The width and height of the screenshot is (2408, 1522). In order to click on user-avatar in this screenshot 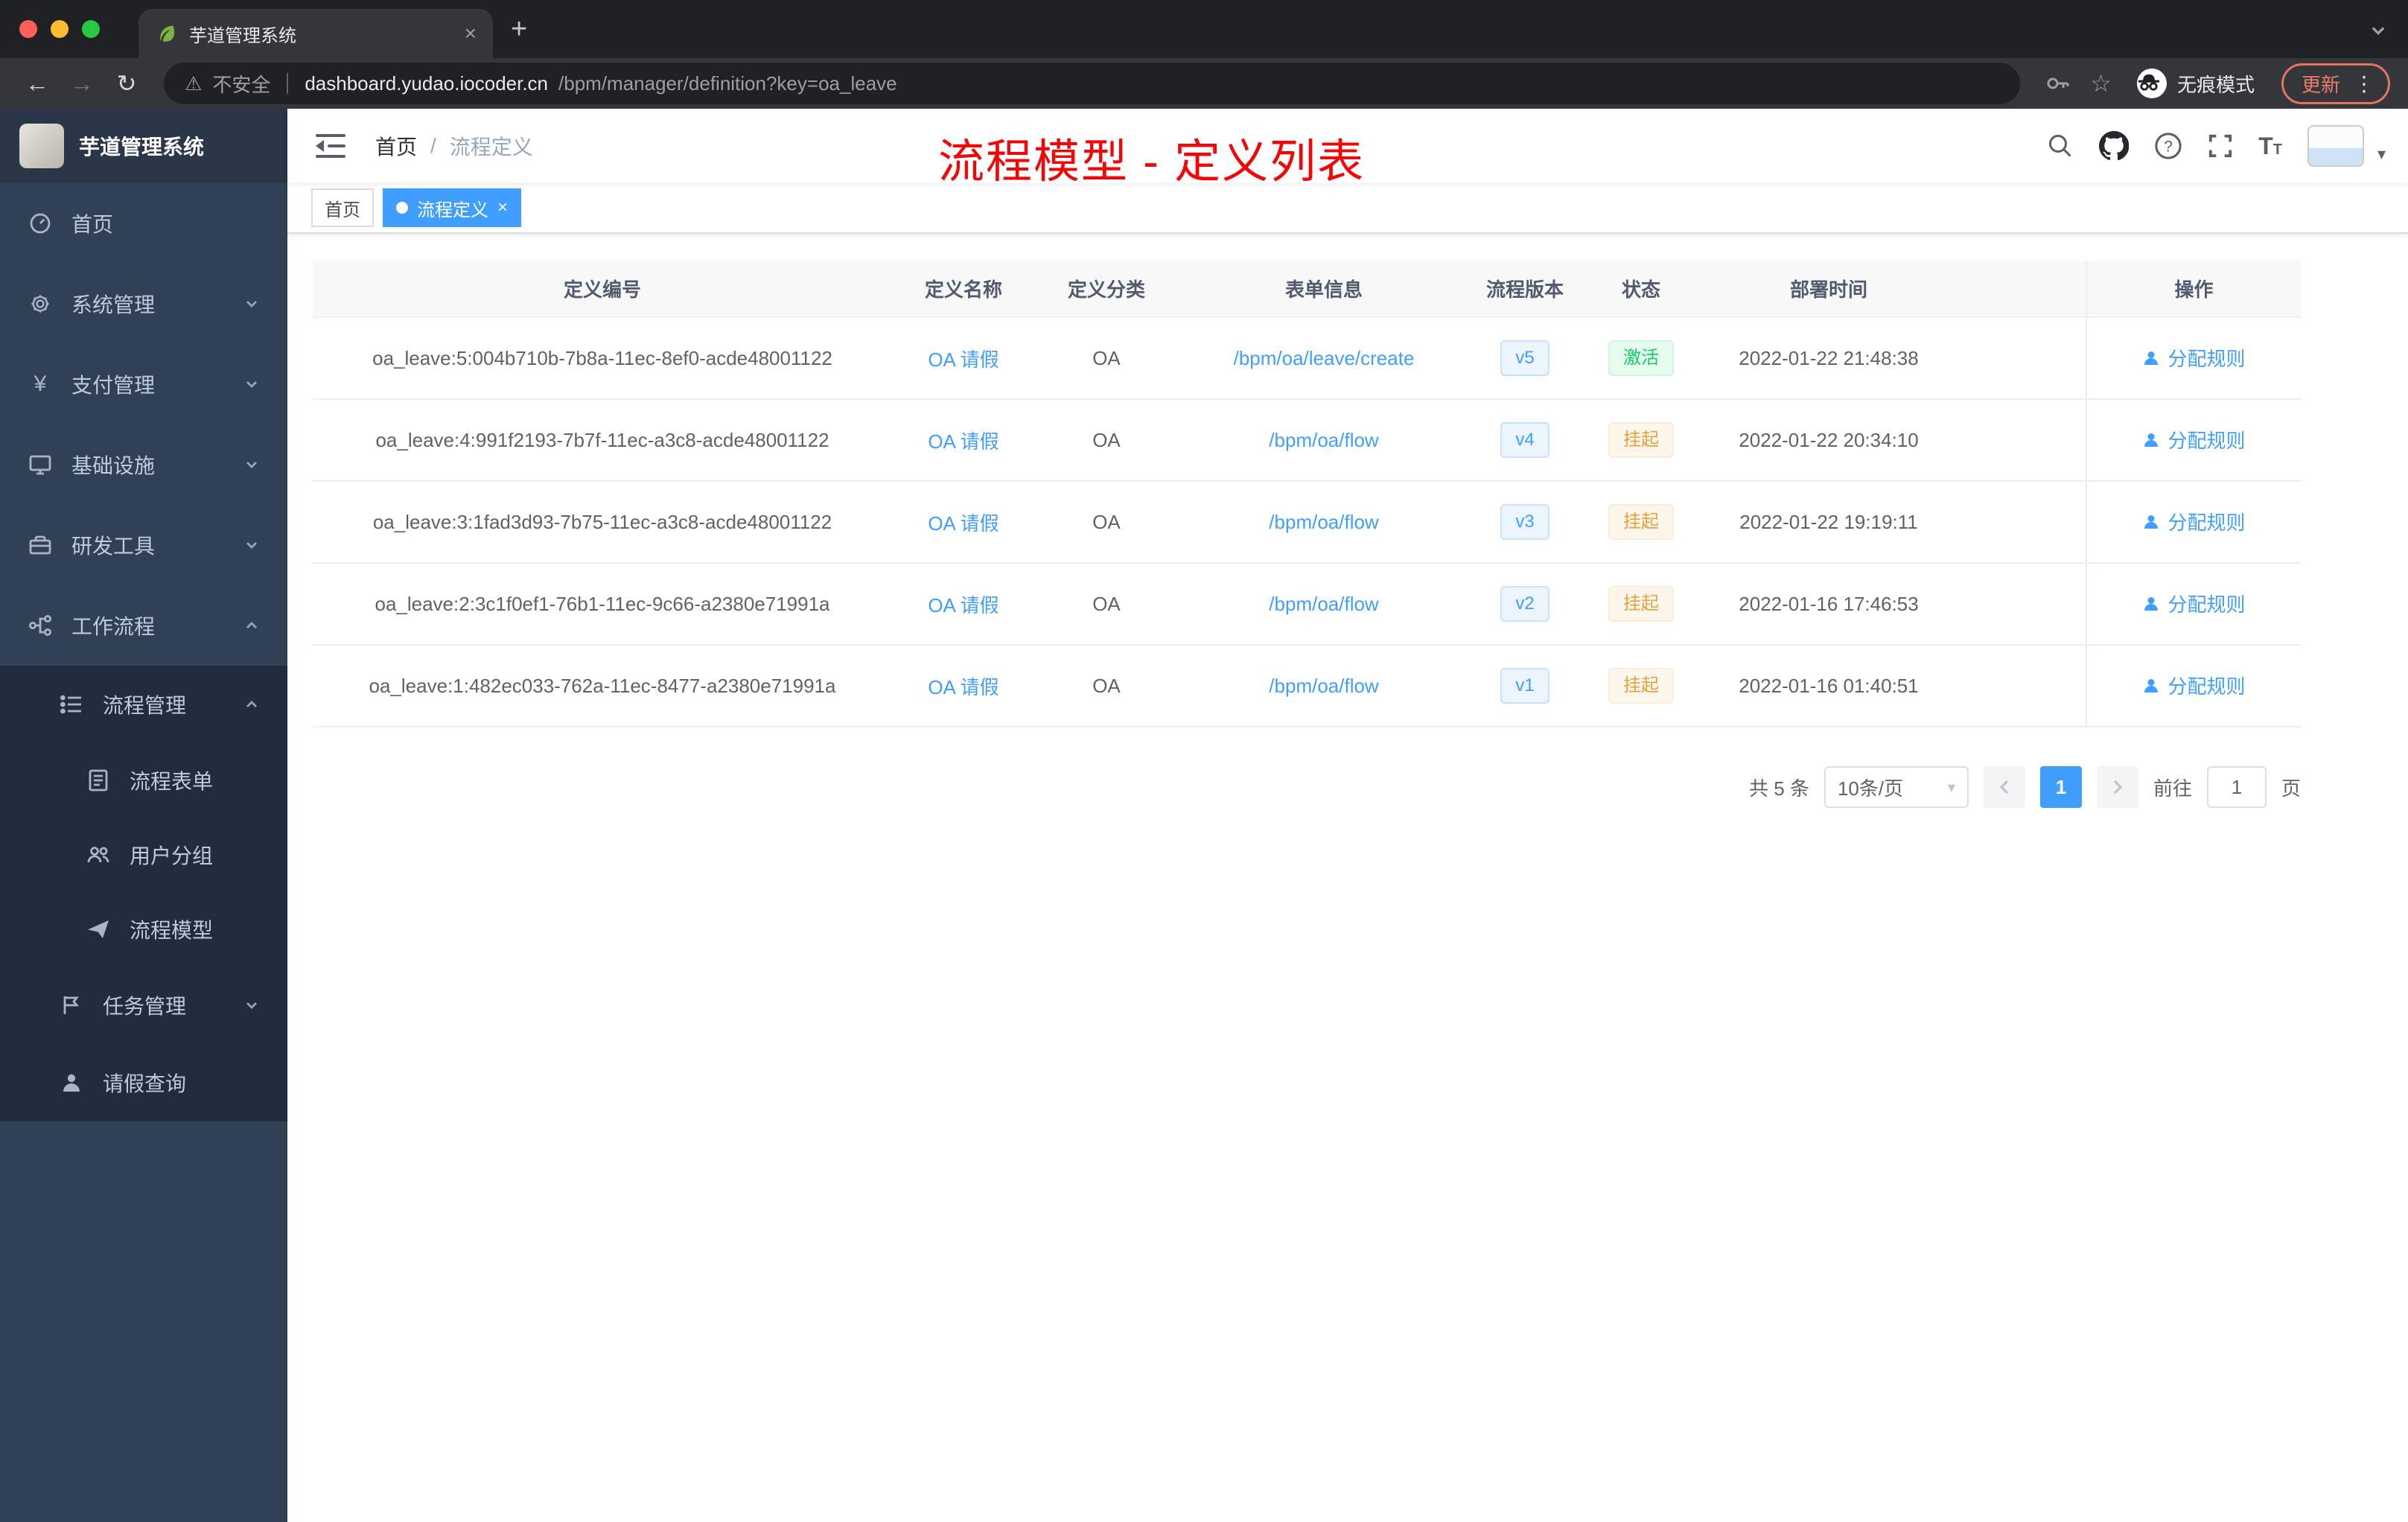, I will do `click(2335, 146)`.